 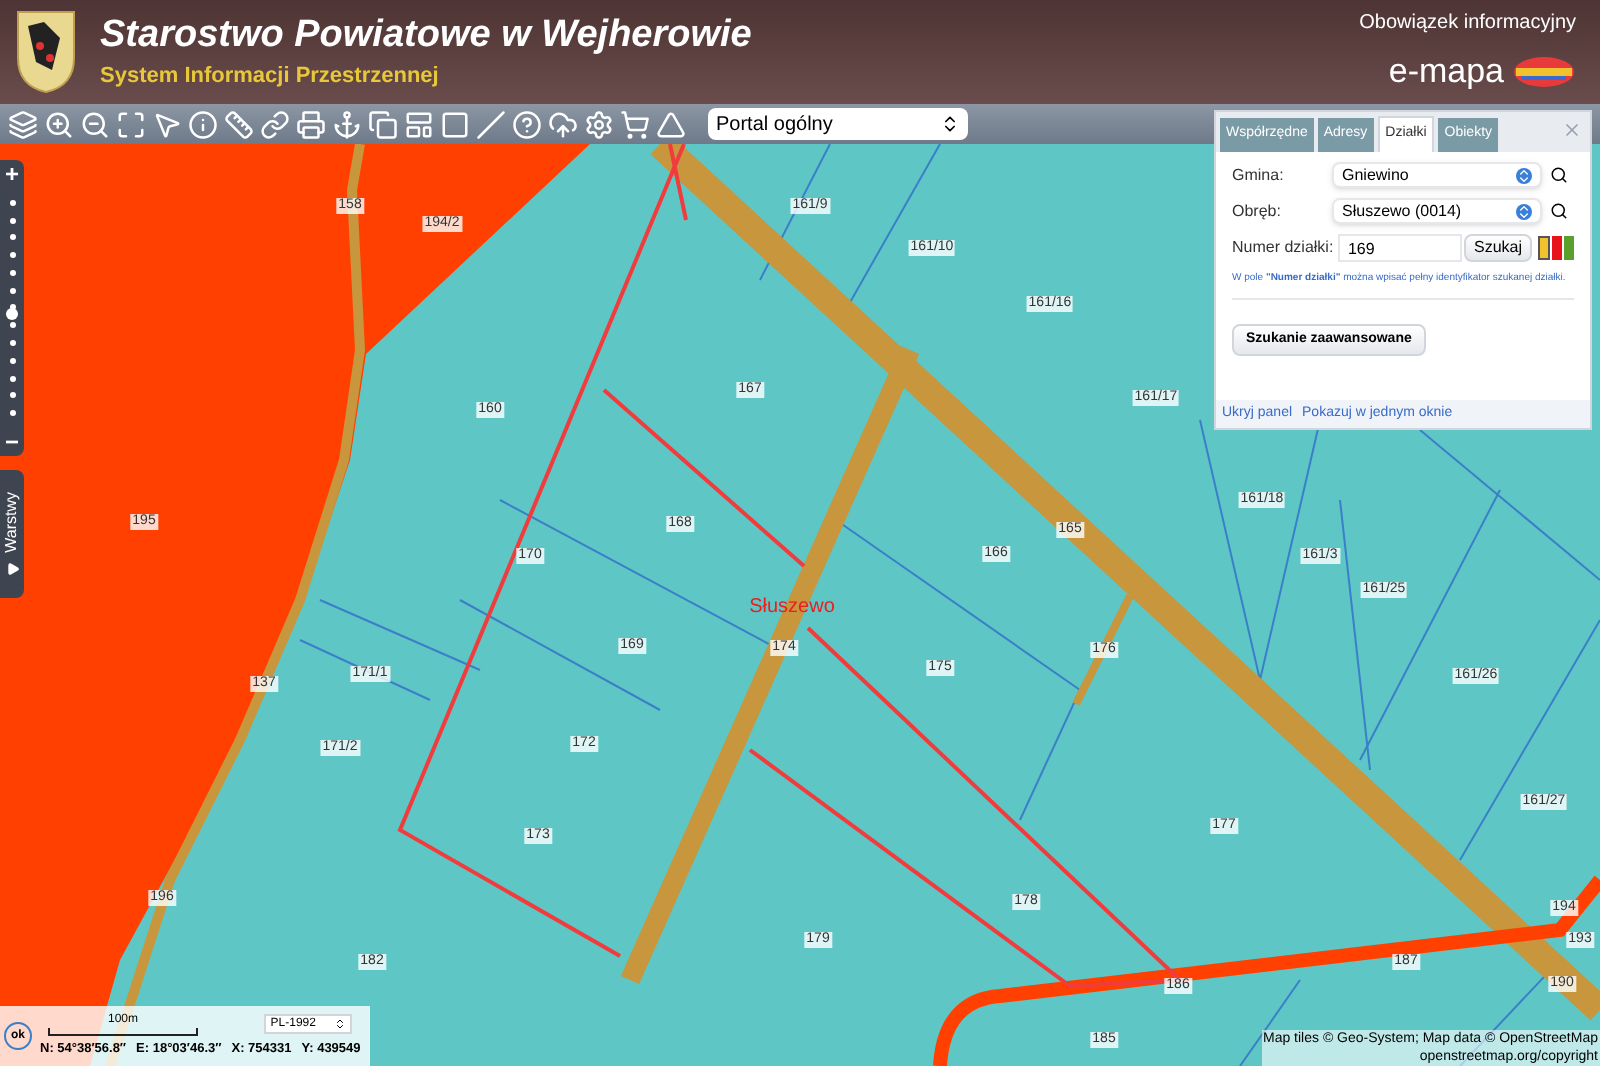 I want to click on zoom-slider-thumb, so click(x=12, y=314).